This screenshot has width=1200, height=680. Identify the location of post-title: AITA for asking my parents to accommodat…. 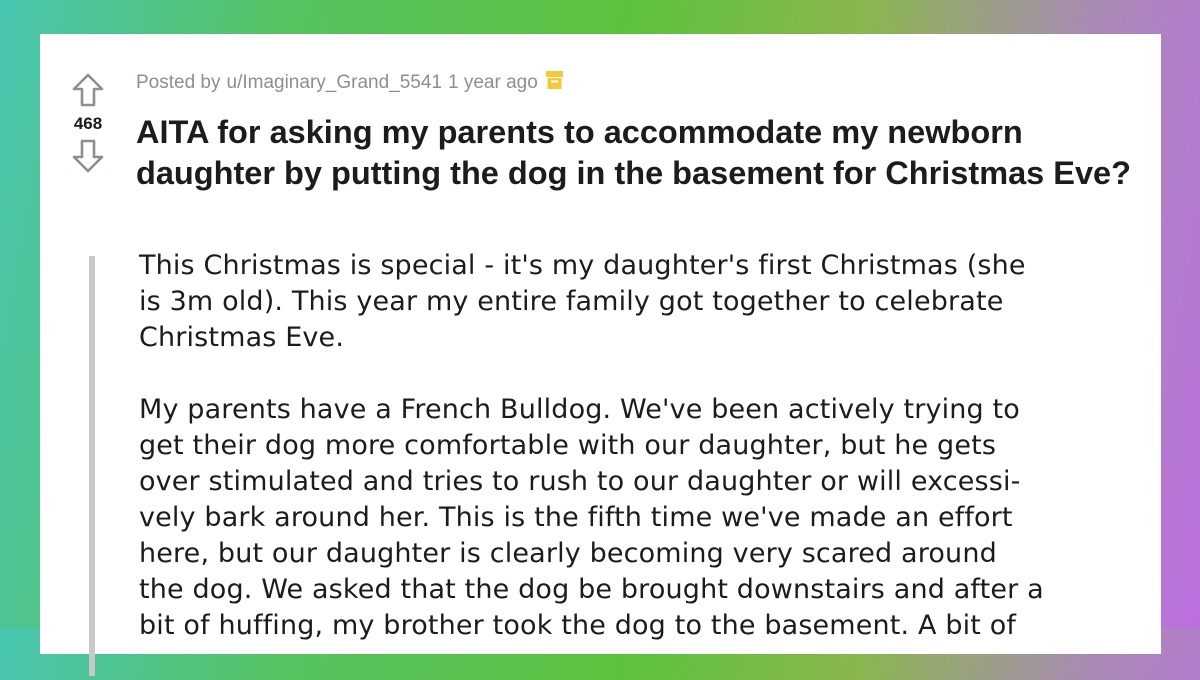
(641, 153).